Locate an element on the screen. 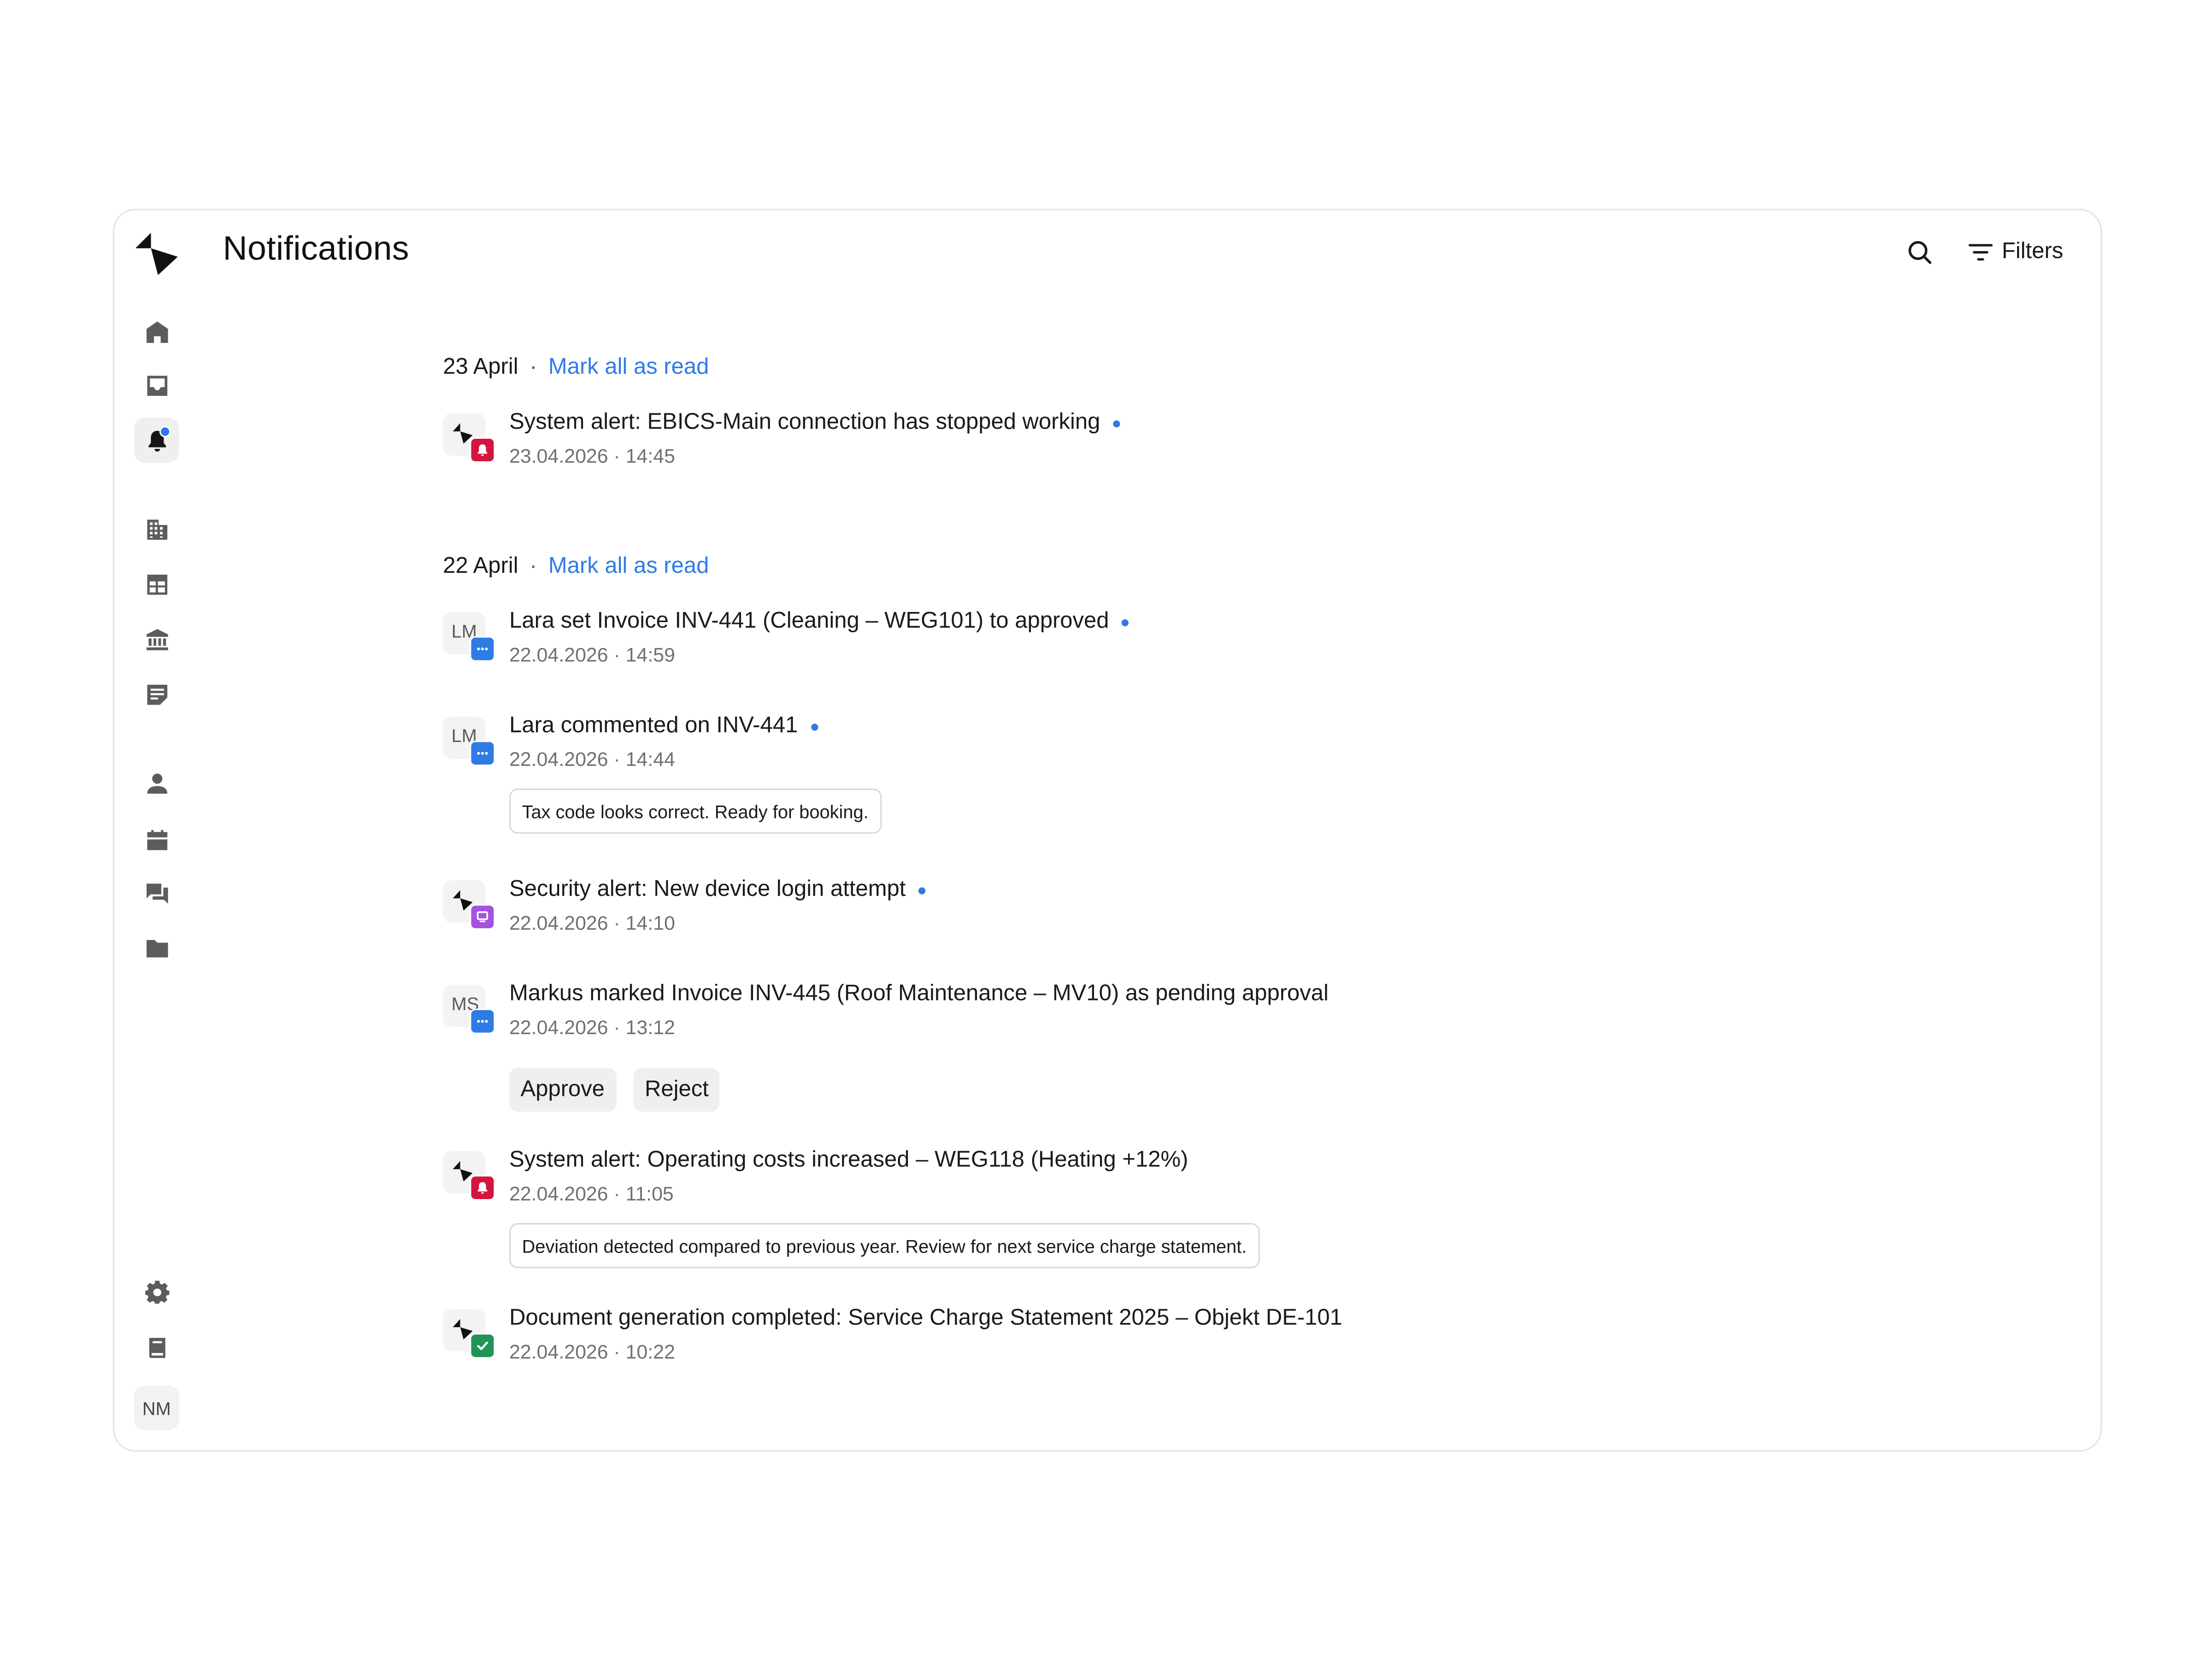  sidebar-item-documents is located at coordinates (156, 694).